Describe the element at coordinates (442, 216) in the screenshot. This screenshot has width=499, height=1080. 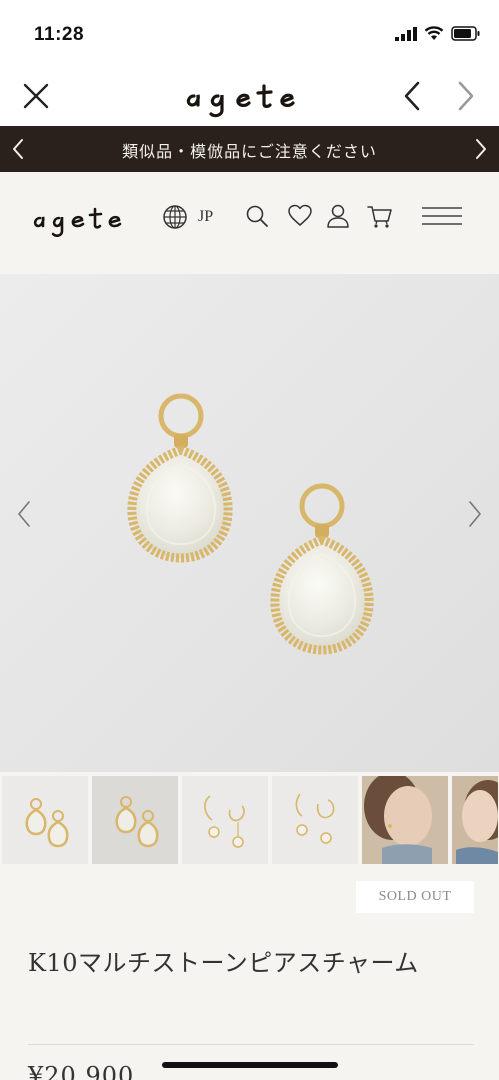
I see `menu-icon` at that location.